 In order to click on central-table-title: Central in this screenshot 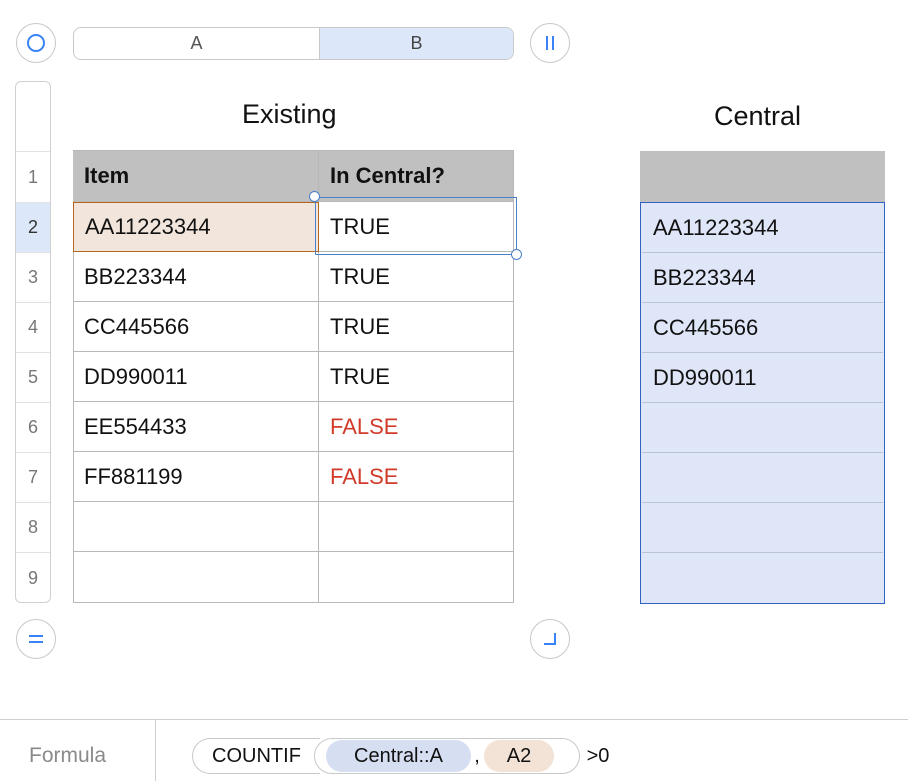, I will do `click(757, 116)`.